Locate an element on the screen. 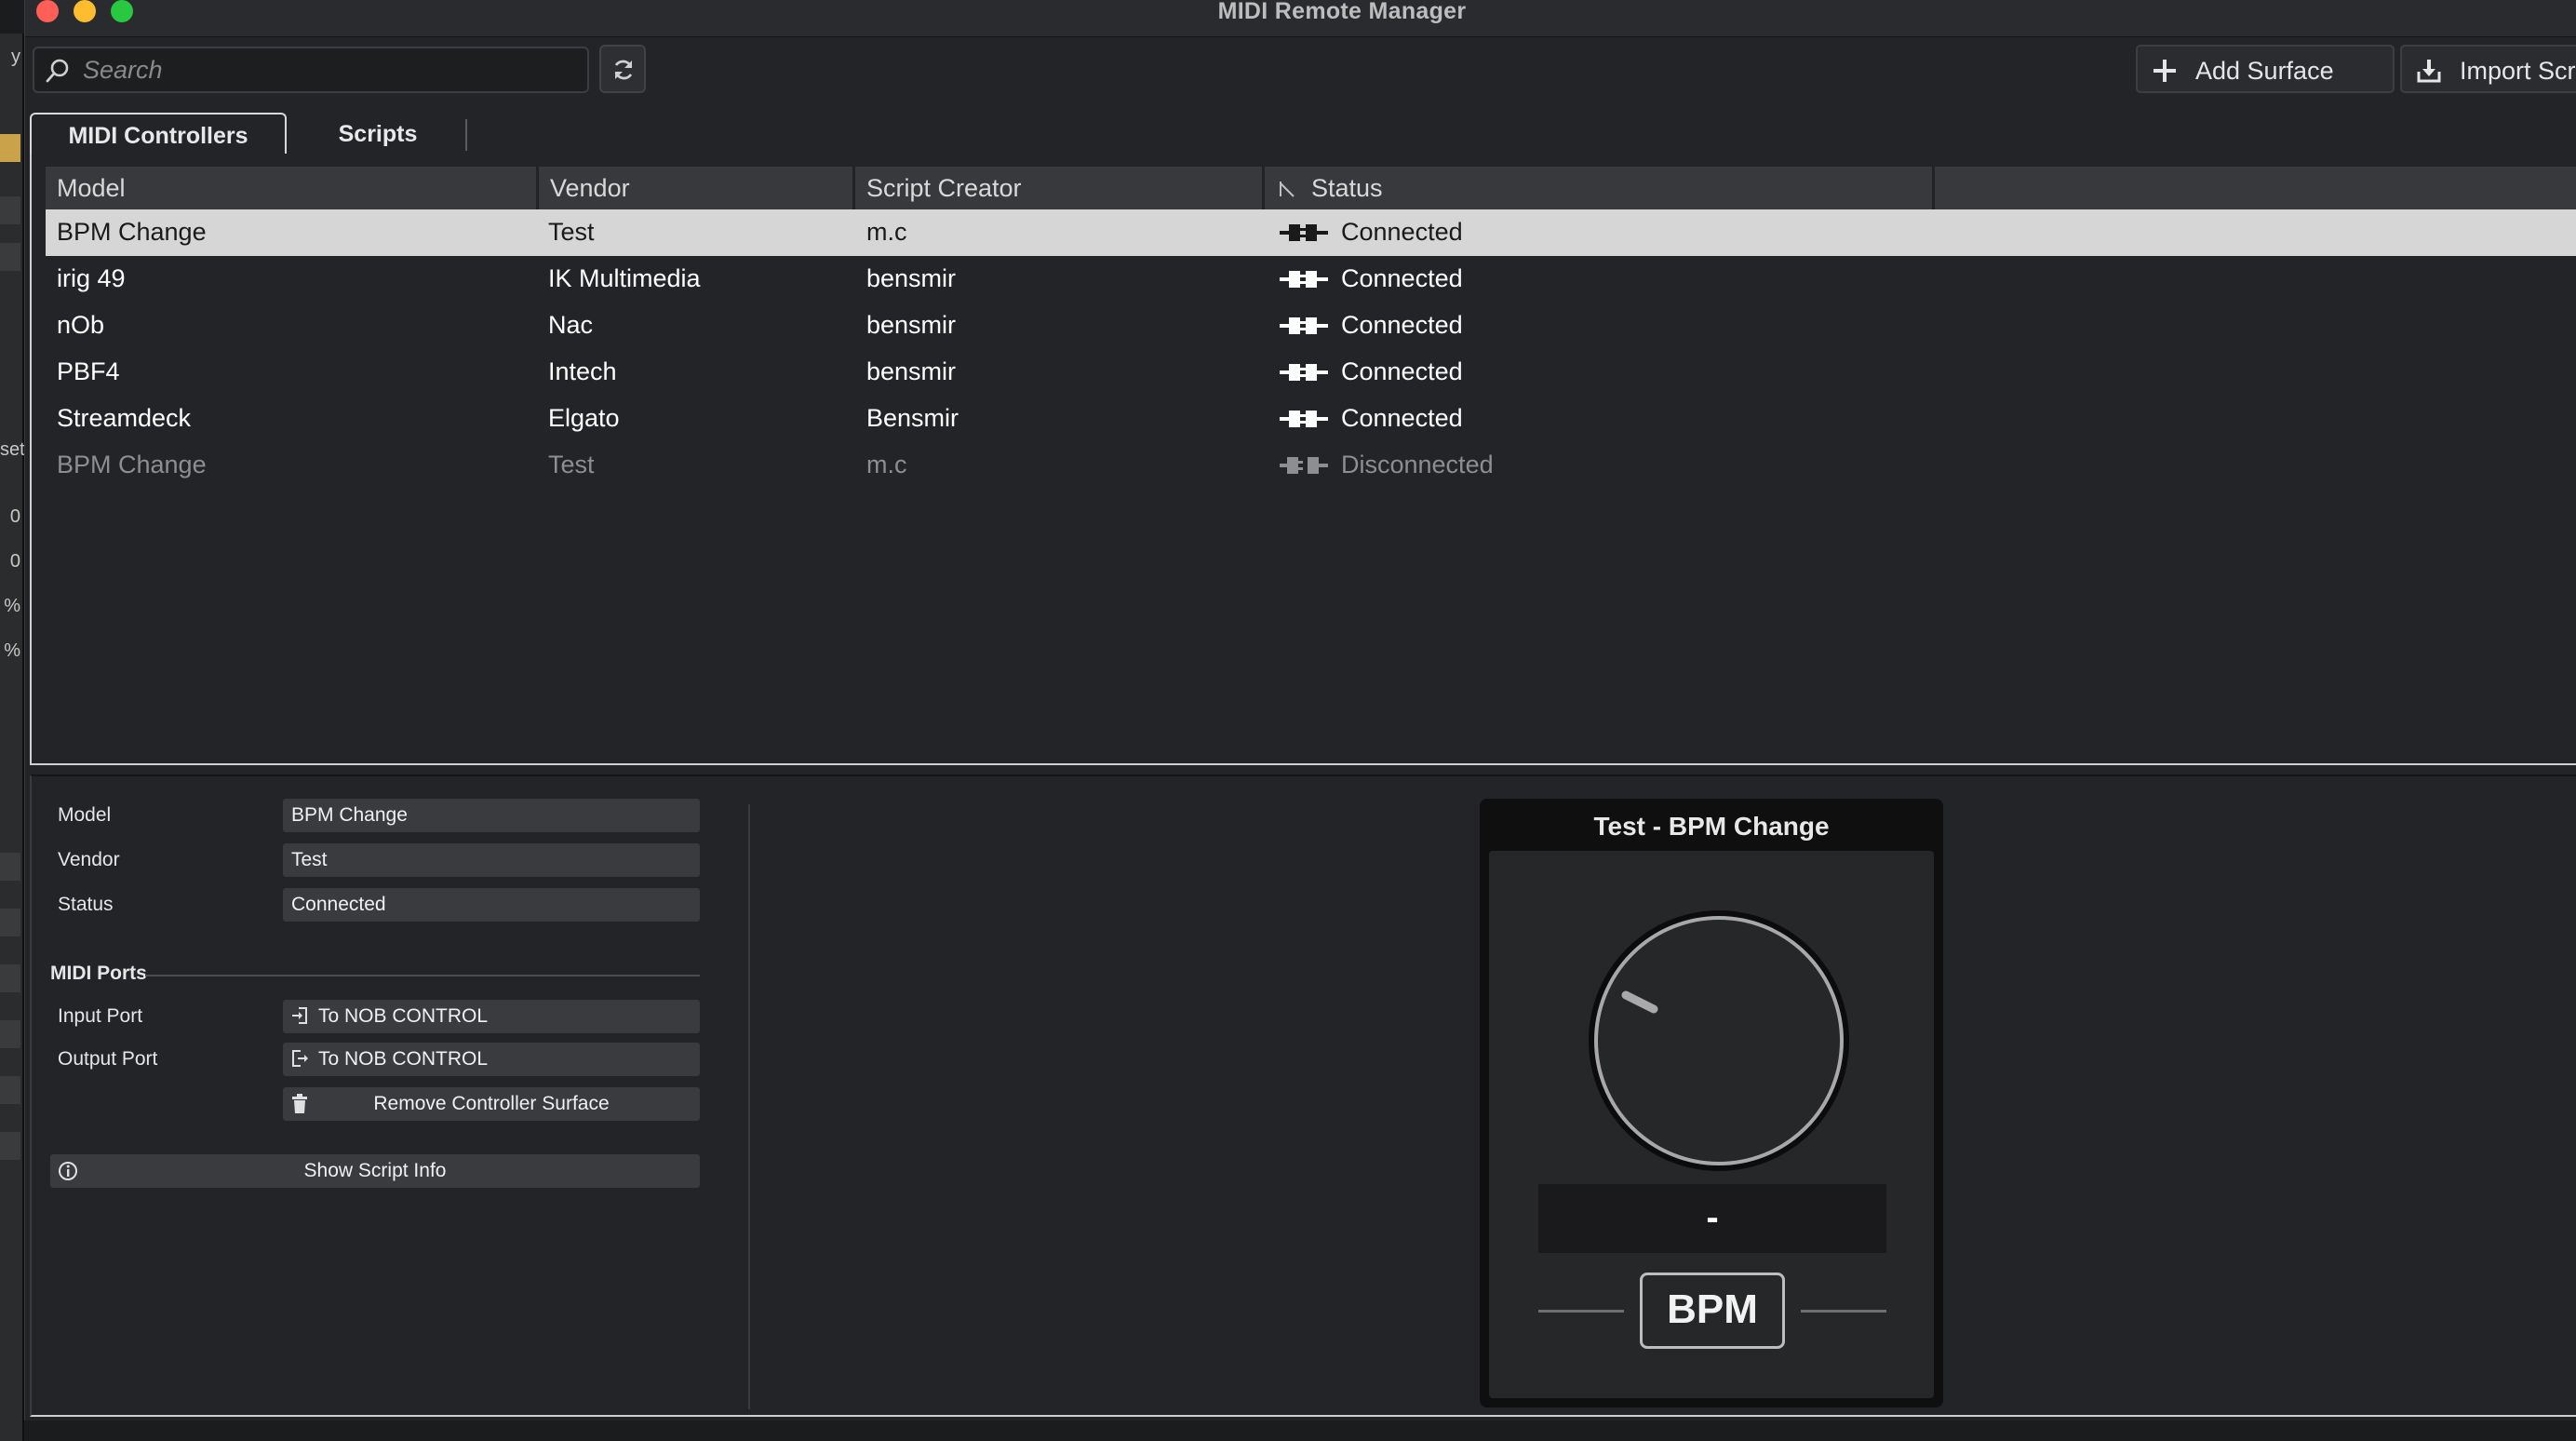 Image resolution: width=2576 pixels, height=1441 pixels. sort-indicator-icon is located at coordinates (1287, 189).